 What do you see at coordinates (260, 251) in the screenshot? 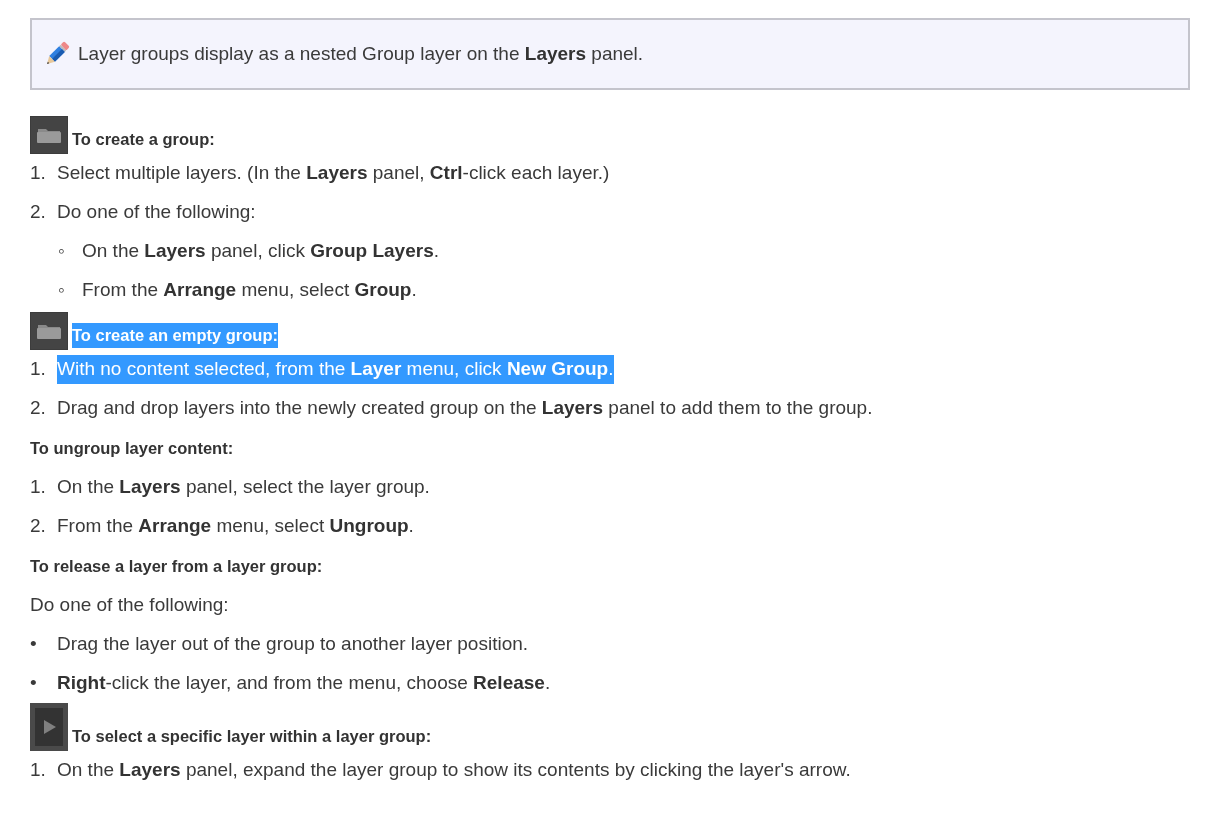
I see `step-text: On the Layers panel, click Group Layers.` at bounding box center [260, 251].